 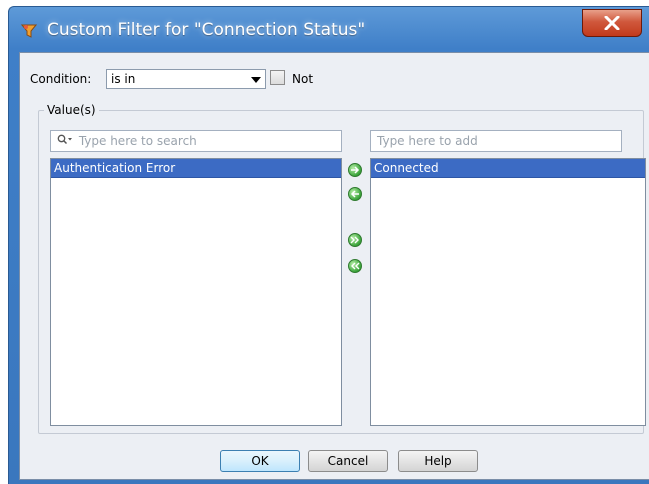 I want to click on double-arrow-left-icon, so click(x=355, y=266).